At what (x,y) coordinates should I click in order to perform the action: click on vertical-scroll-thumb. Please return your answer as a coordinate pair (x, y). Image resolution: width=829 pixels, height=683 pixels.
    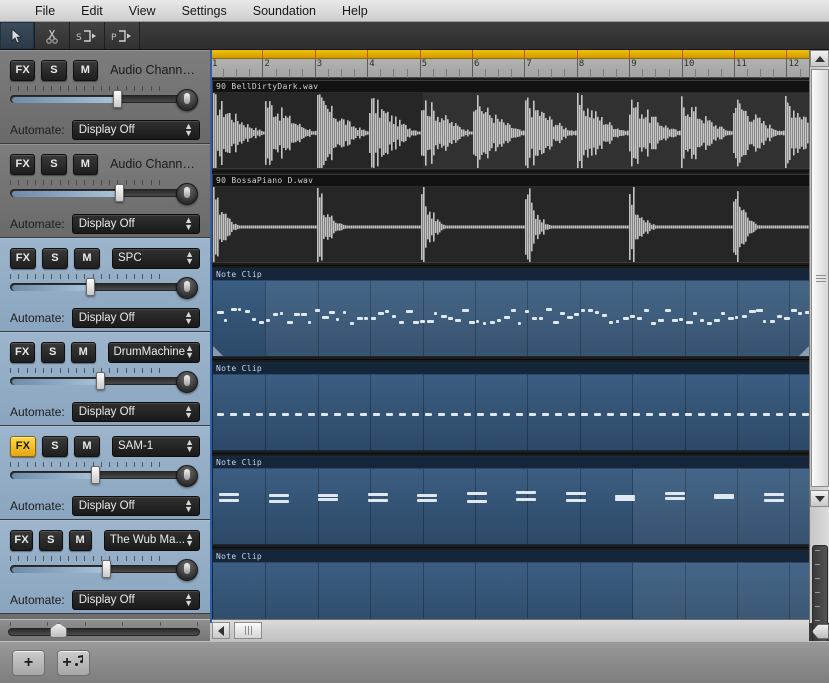
    Looking at the image, I should click on (820, 278).